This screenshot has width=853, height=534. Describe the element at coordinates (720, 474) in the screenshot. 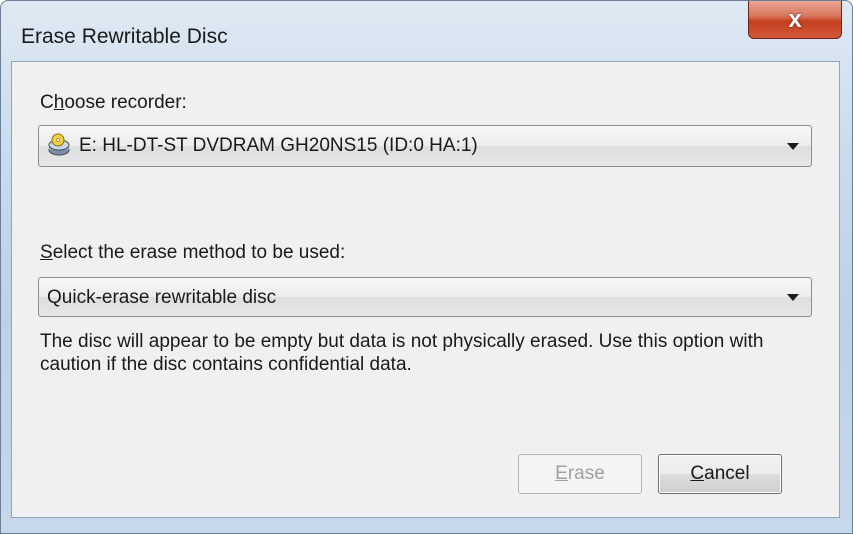

I see `cancel-button: Cancel` at that location.